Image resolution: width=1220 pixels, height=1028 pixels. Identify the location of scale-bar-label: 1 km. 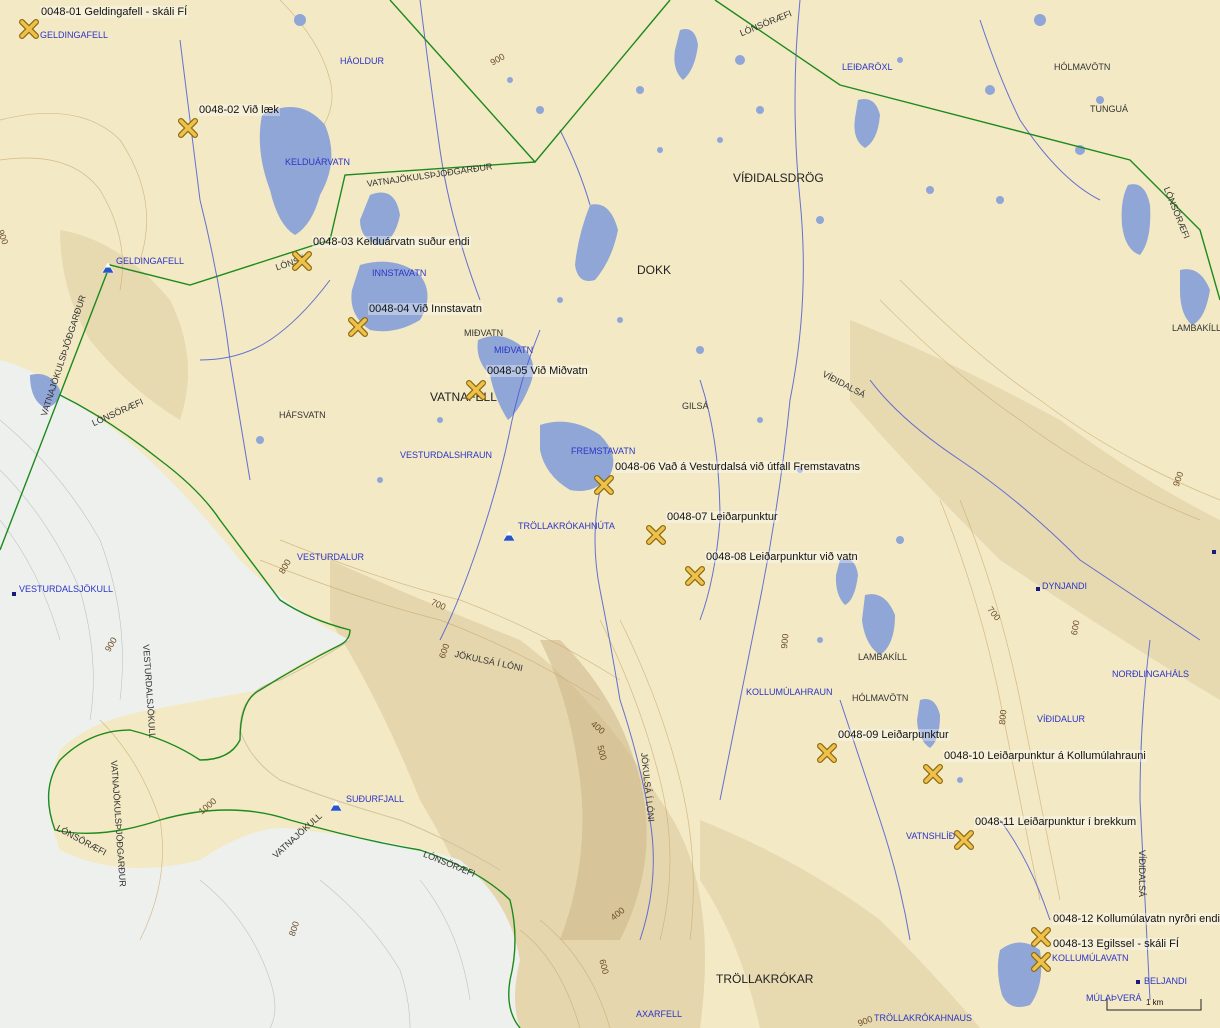
(1155, 1002).